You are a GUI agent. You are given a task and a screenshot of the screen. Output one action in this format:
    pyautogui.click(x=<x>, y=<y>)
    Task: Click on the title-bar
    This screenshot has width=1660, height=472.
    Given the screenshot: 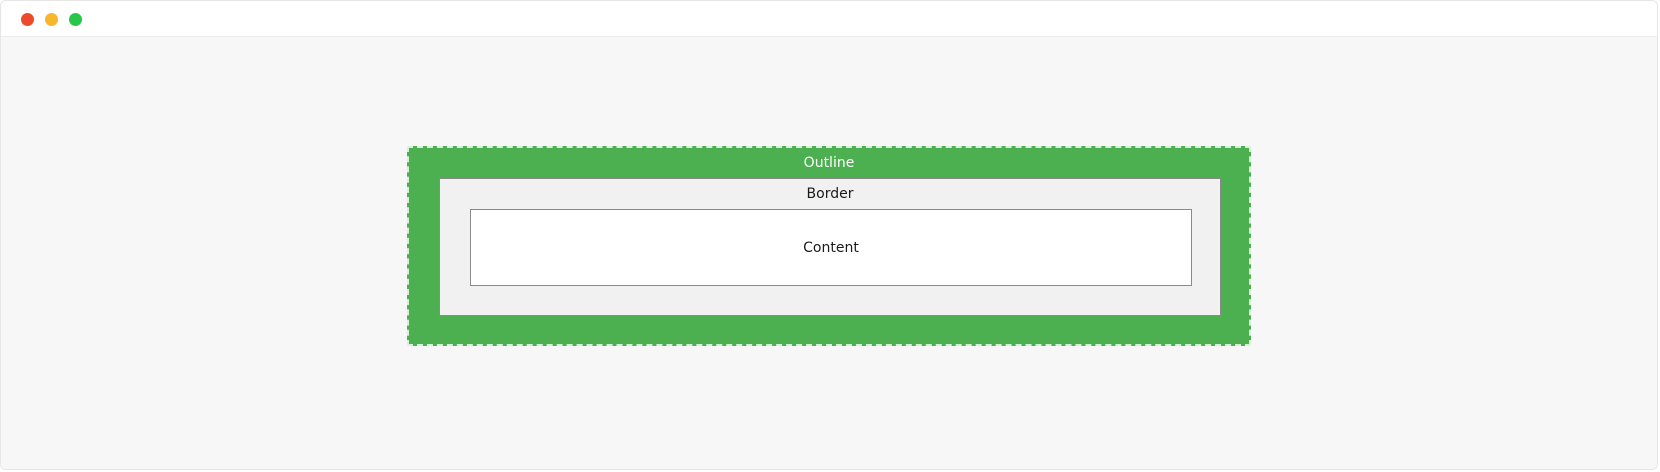 What is the action you would take?
    pyautogui.click(x=829, y=19)
    